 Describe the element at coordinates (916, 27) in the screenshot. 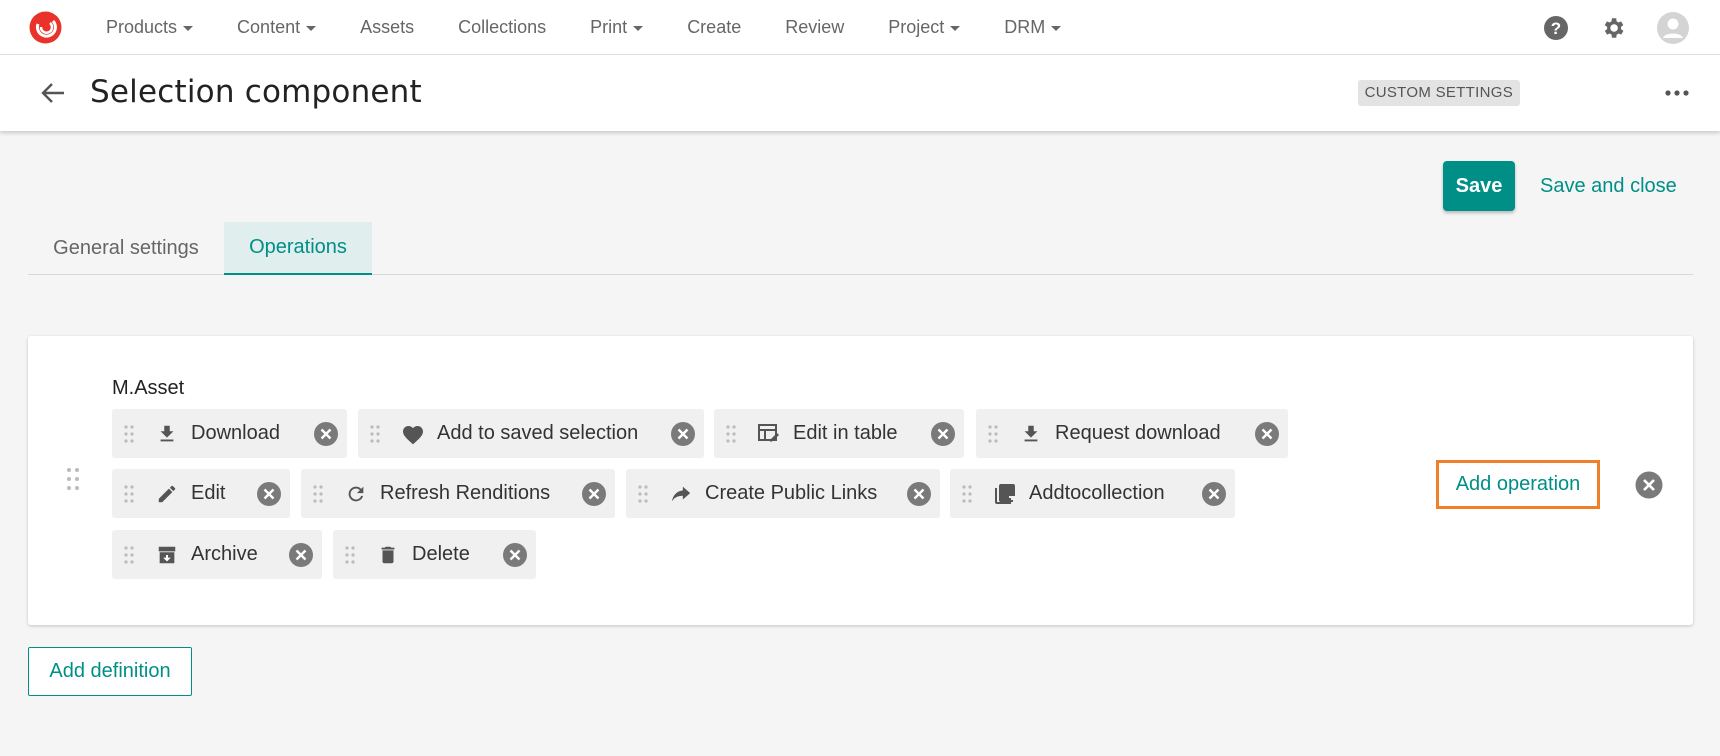

I see `nav-project-label: Project` at that location.